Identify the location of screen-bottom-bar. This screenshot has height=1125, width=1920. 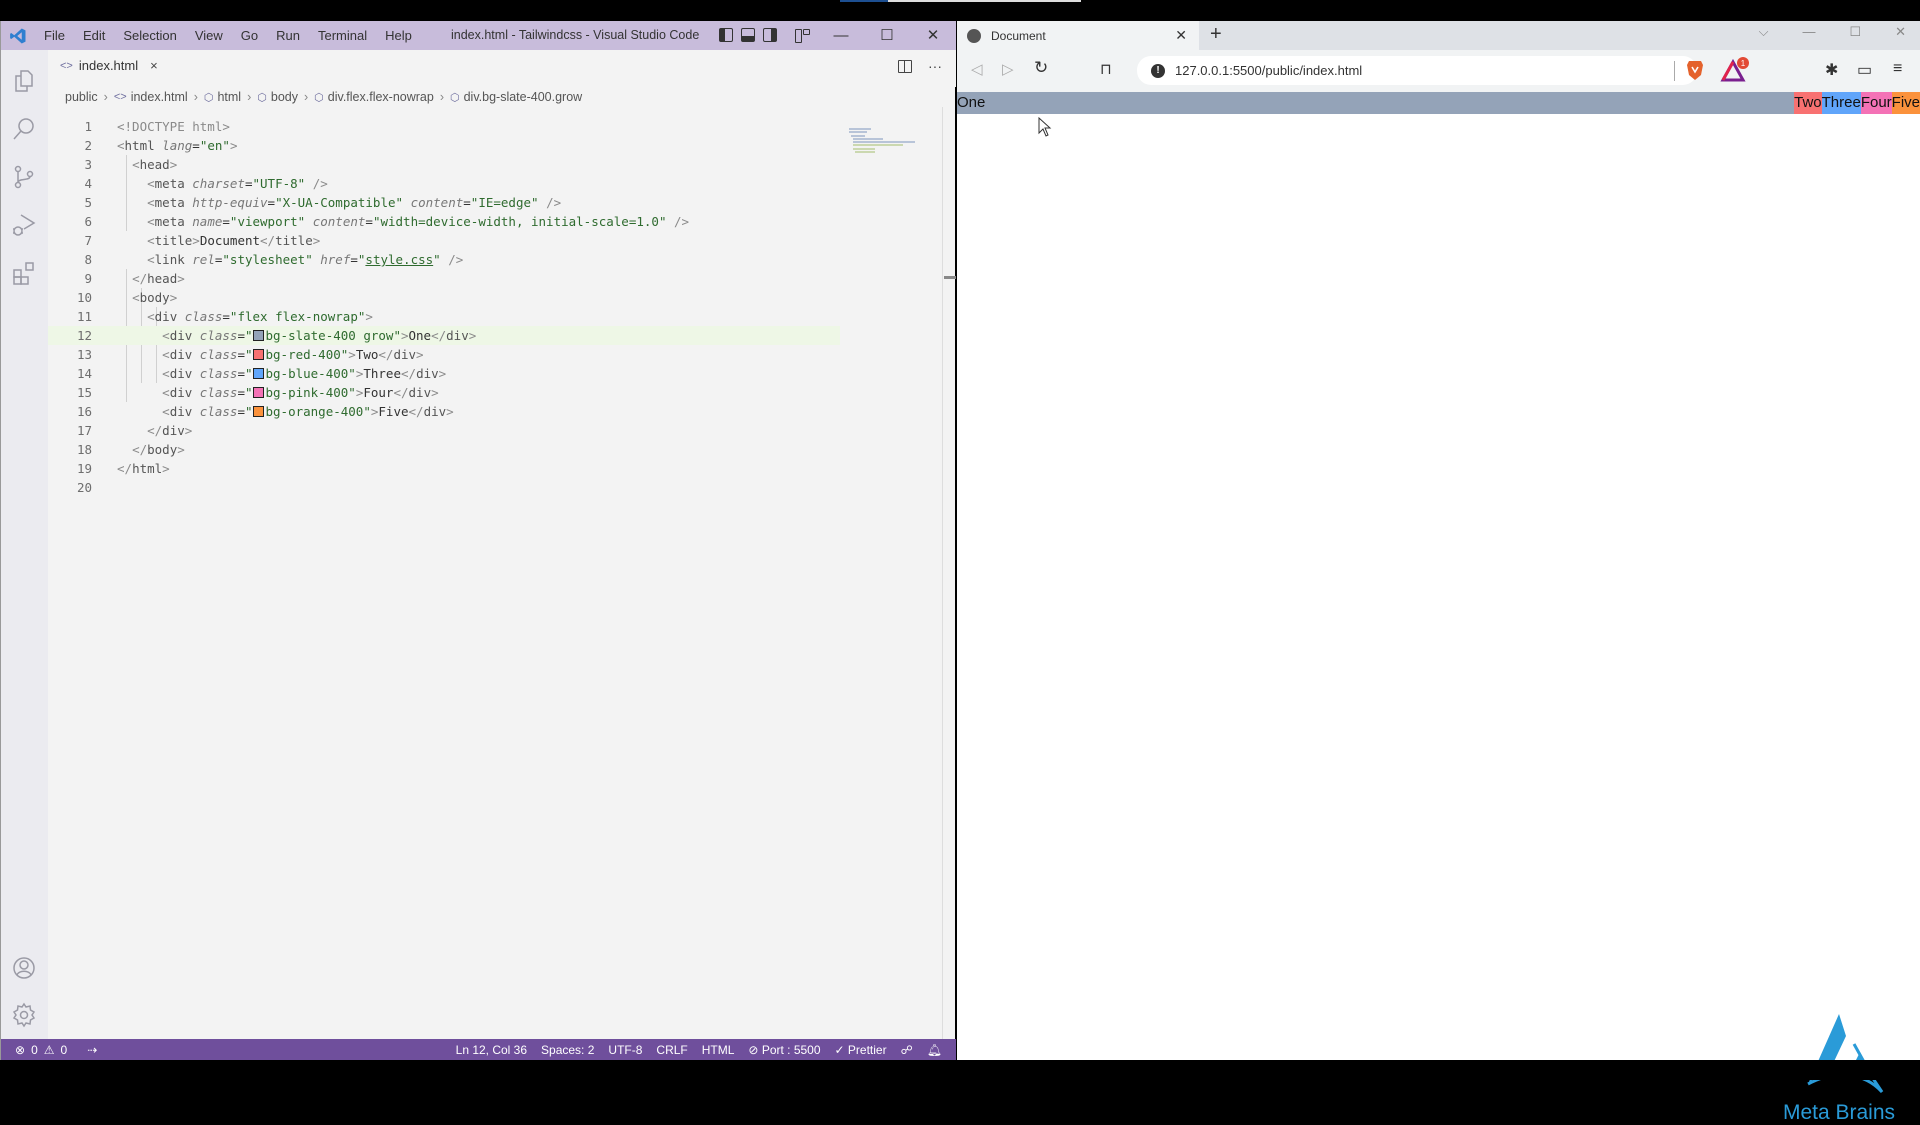
(960, 1070).